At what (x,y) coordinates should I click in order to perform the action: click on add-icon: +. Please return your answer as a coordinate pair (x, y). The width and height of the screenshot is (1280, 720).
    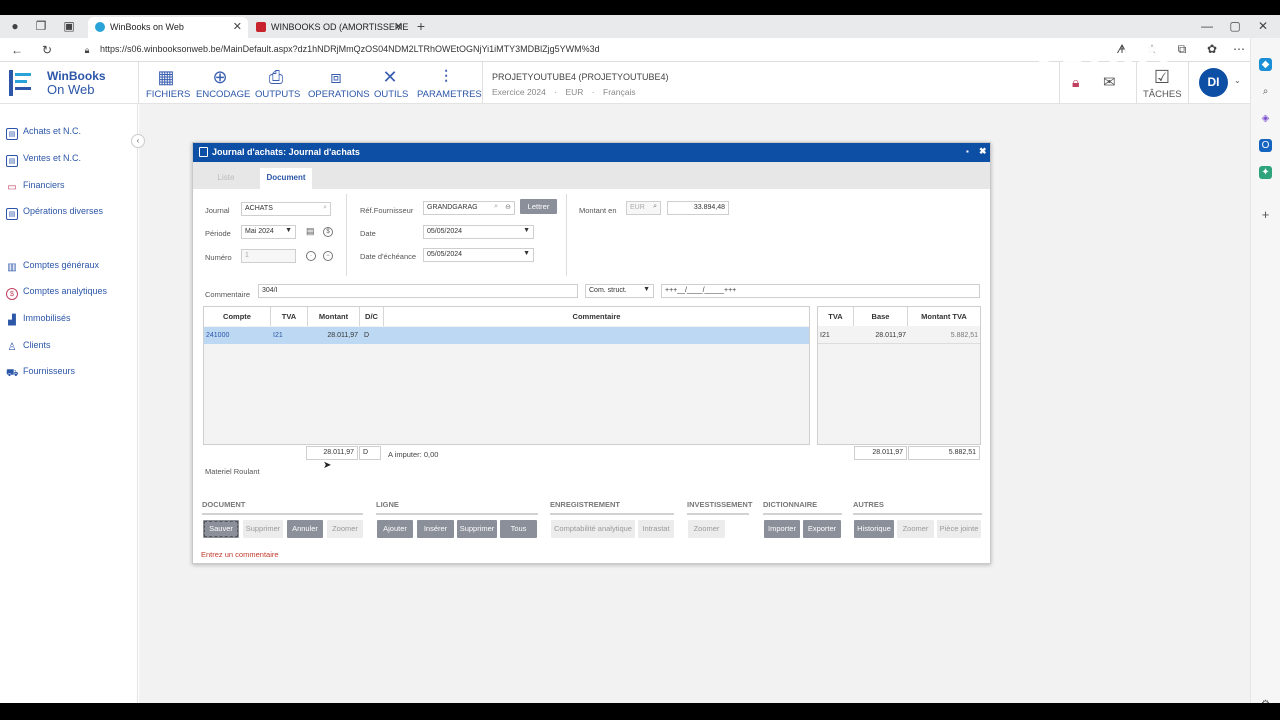
    Looking at the image, I should click on (1265, 214).